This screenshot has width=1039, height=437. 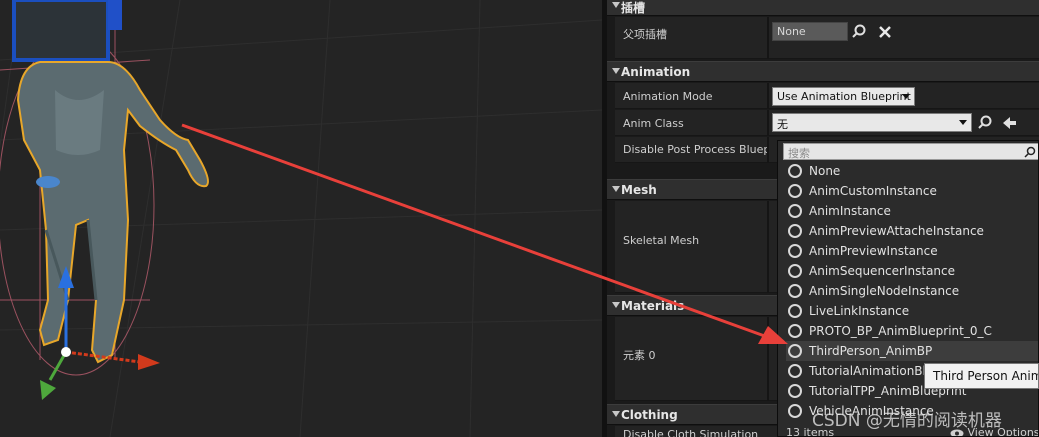 I want to click on prop-row-anim-class: Anim Class 无, so click(x=827, y=123).